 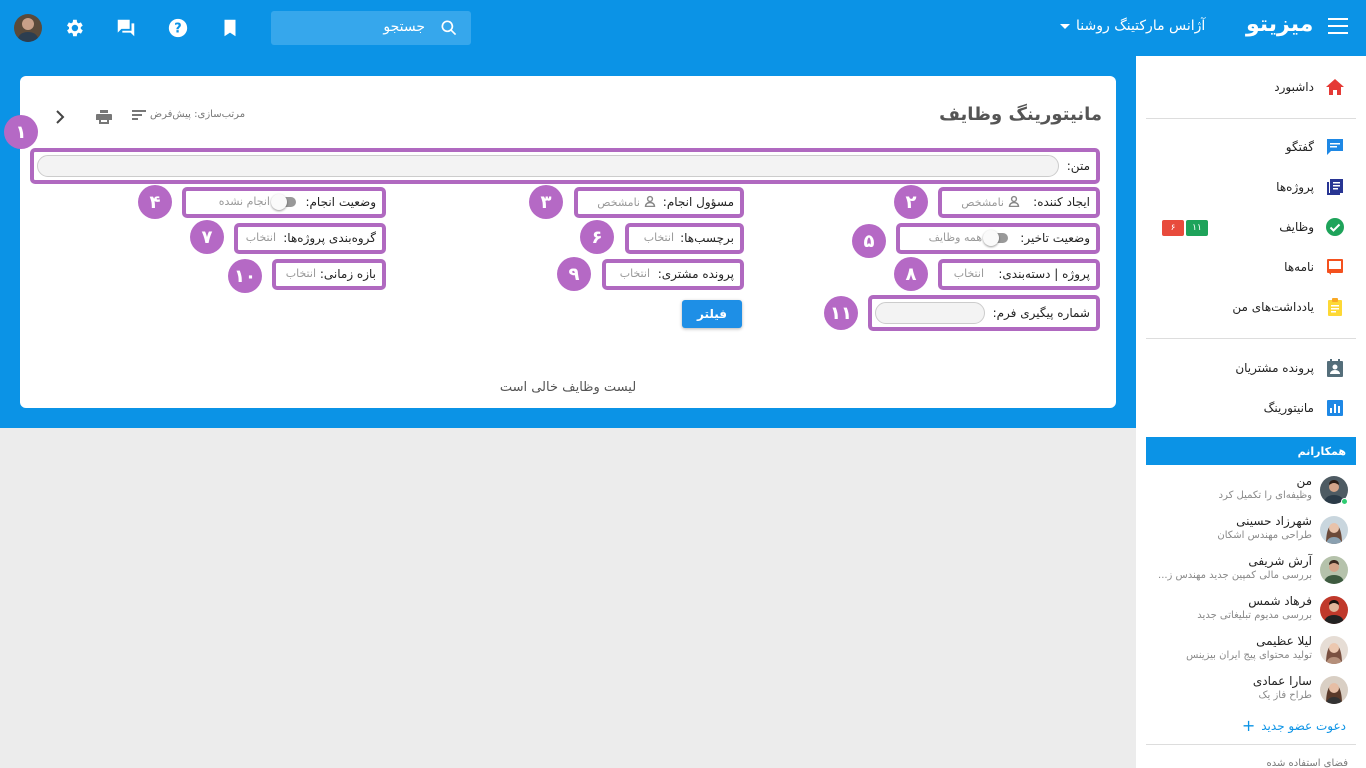 I want to click on marker-6: ۶, so click(x=597, y=237).